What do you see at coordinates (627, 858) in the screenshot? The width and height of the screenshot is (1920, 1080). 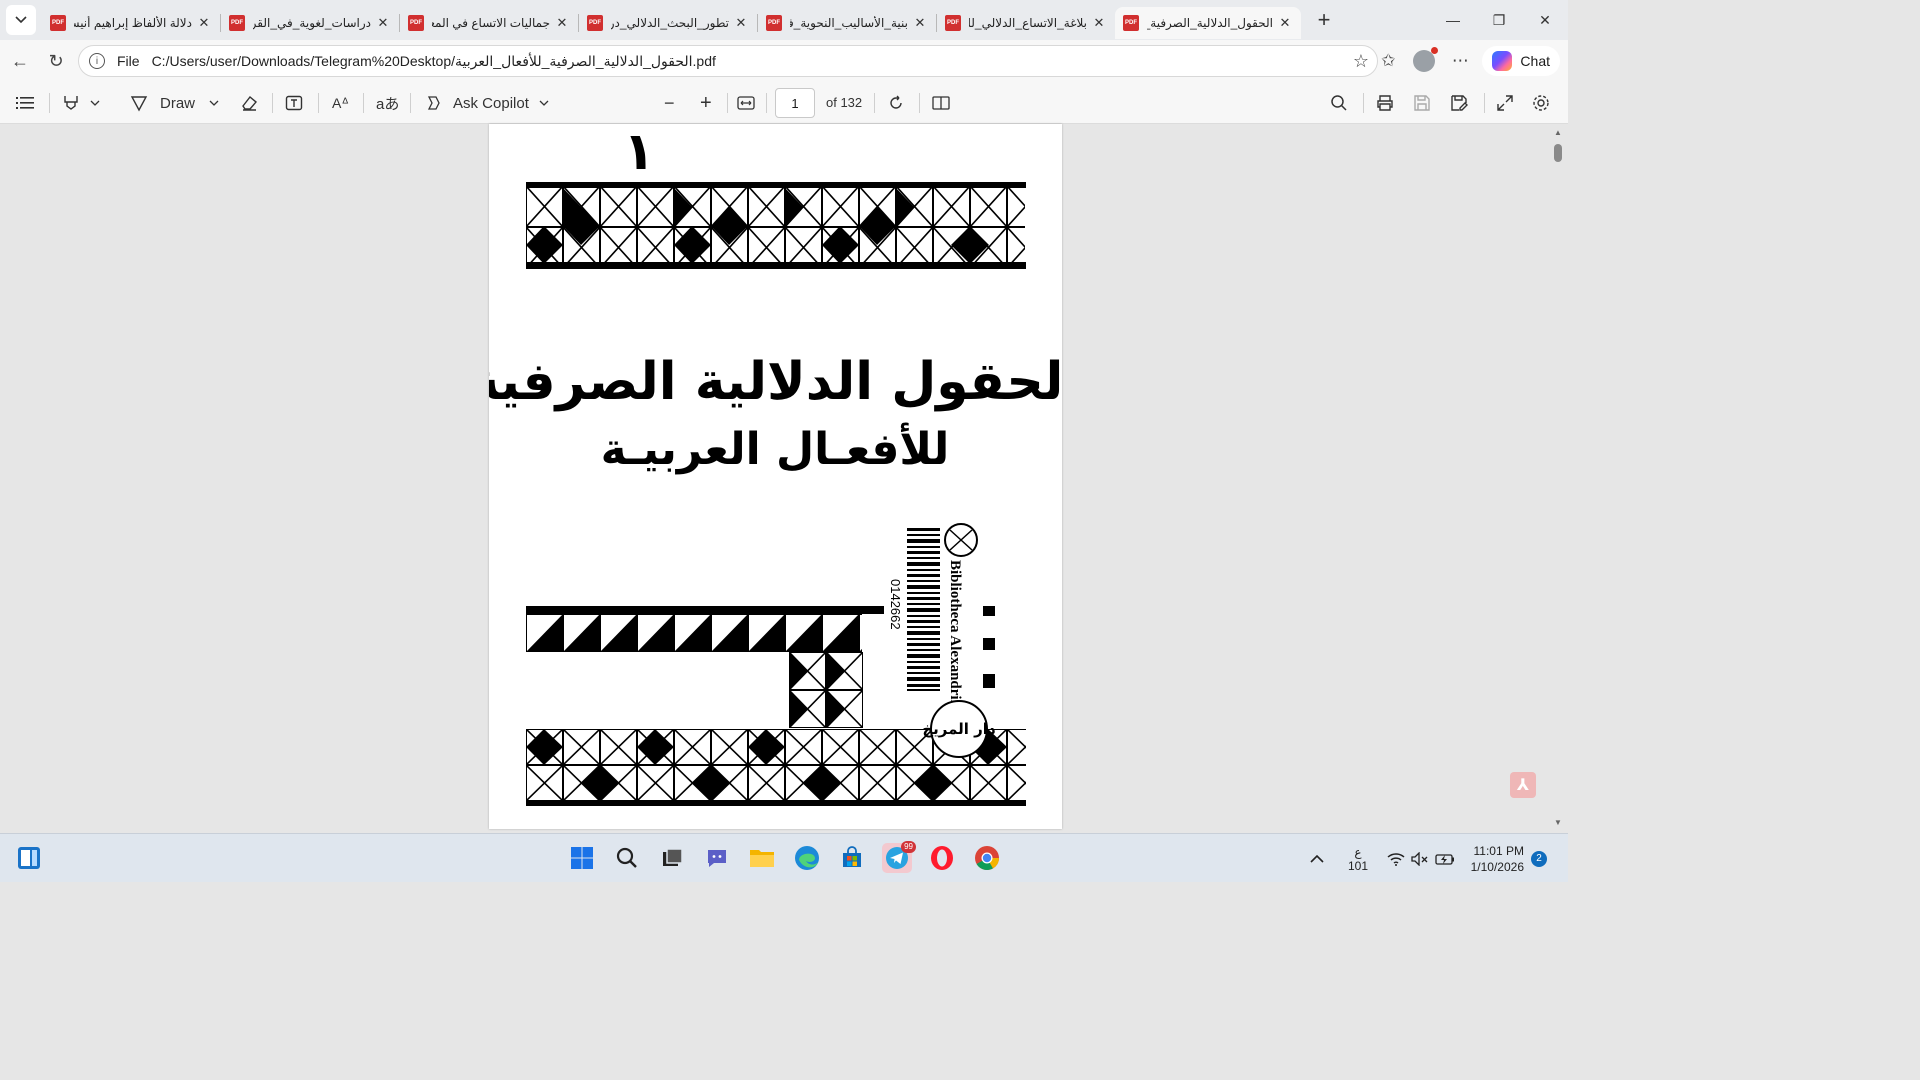 I see `search-taskbar-button` at bounding box center [627, 858].